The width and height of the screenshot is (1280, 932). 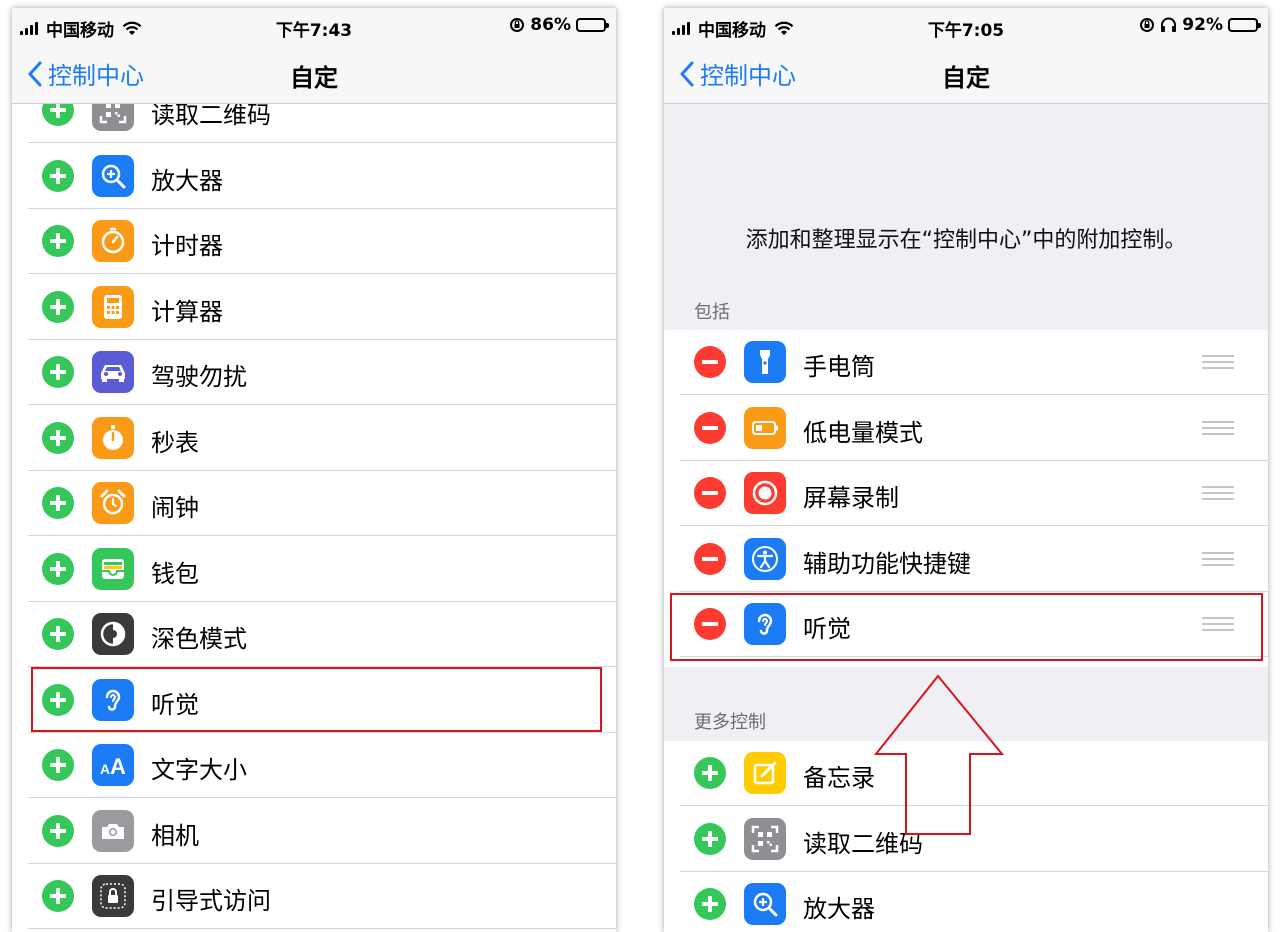 What do you see at coordinates (314, 831) in the screenshot?
I see `list-item: 相机` at bounding box center [314, 831].